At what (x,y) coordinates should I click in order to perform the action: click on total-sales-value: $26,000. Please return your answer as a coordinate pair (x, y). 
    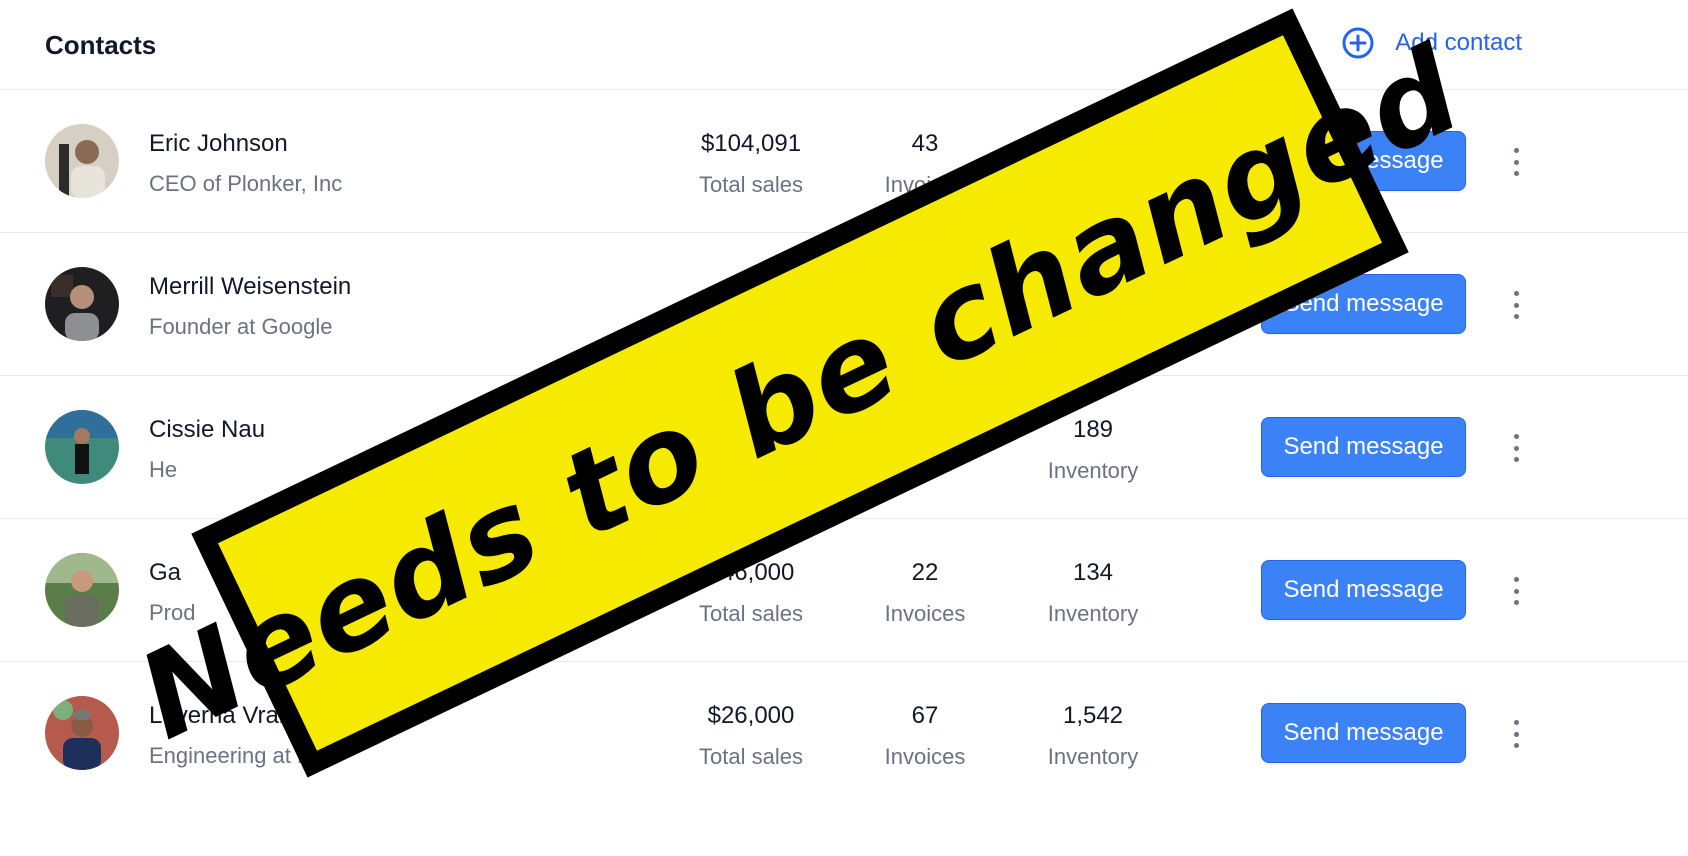
    Looking at the image, I should click on (751, 715).